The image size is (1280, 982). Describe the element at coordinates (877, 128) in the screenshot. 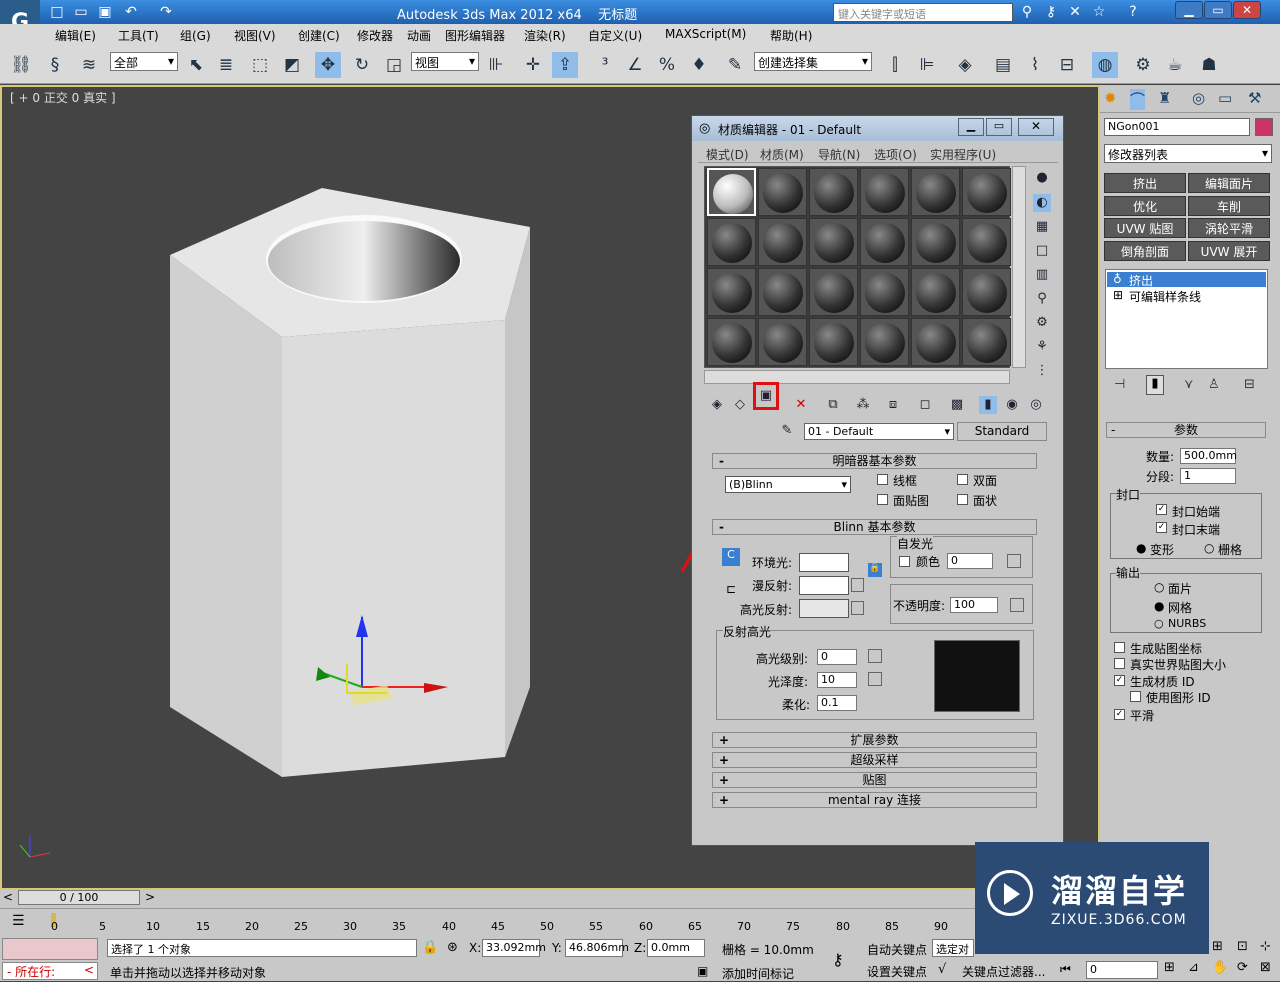

I see `material-editor-titlebar: ◎ 材质编辑器 - 01 - Default ▁ ▭ ✕` at that location.